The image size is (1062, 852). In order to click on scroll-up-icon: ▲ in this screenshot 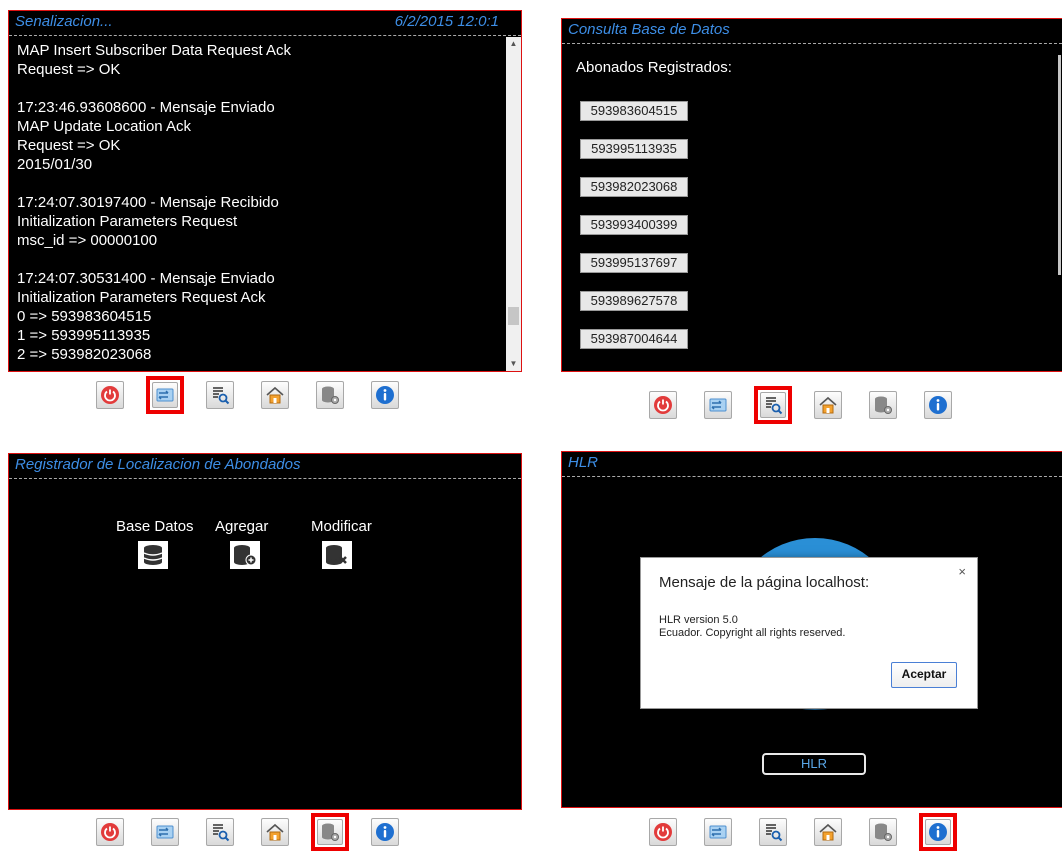, I will do `click(513, 44)`.